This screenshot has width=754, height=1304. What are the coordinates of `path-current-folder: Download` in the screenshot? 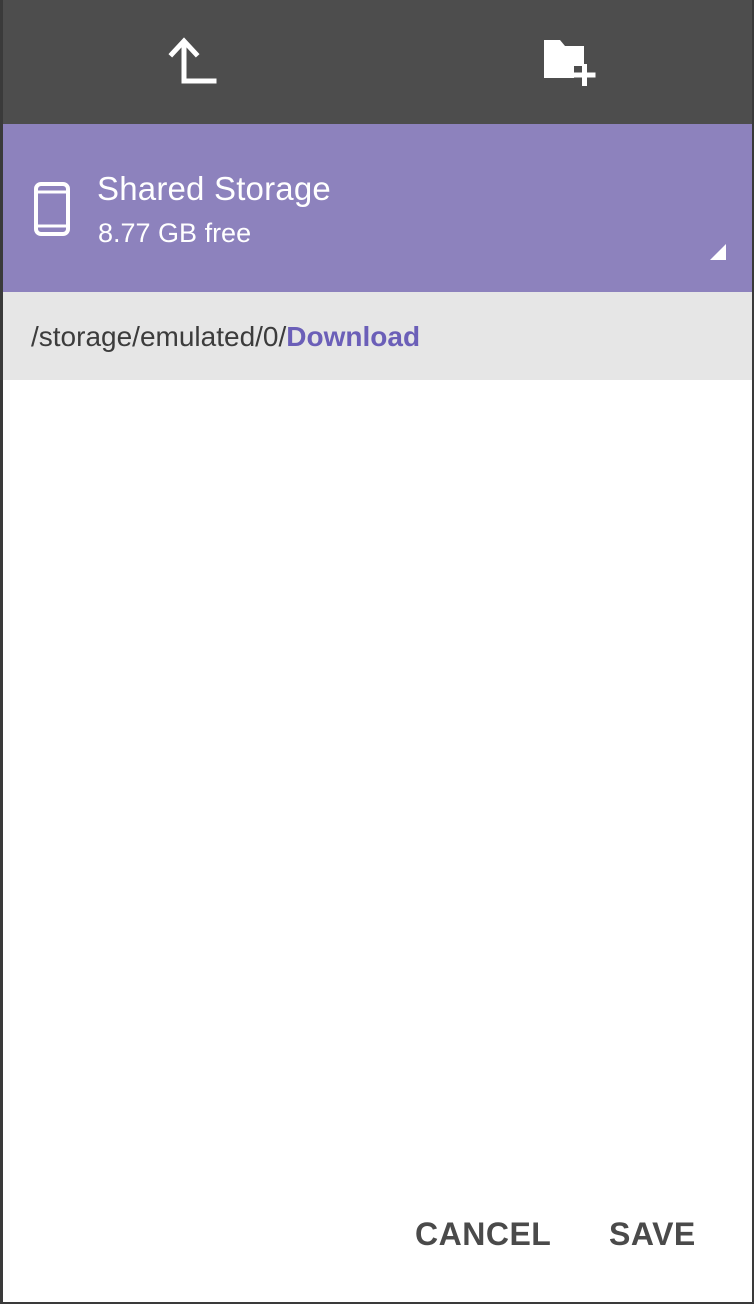 It's located at (353, 336).